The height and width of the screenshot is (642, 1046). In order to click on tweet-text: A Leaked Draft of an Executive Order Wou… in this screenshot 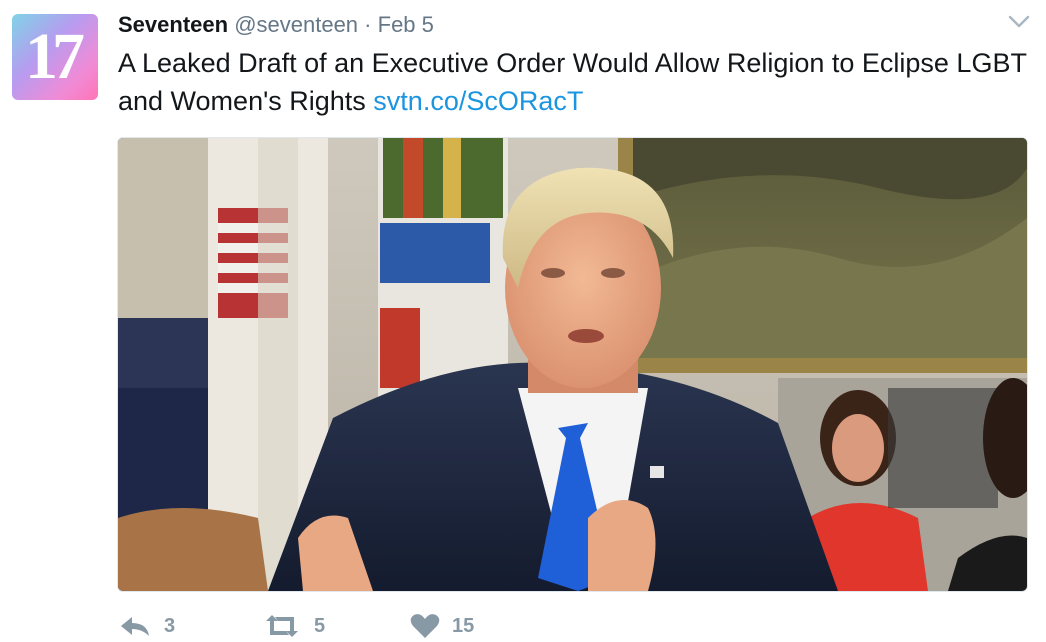, I will do `click(573, 82)`.